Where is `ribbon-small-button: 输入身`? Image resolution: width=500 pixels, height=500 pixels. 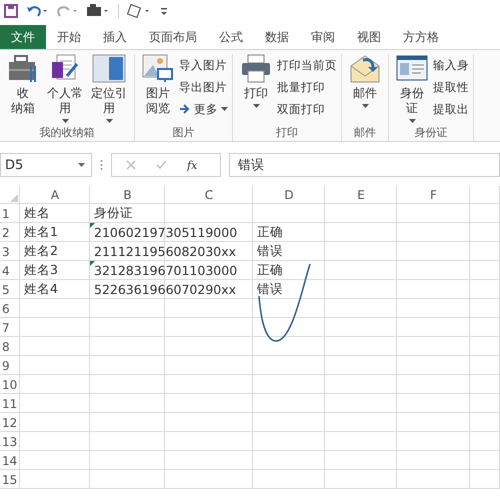 ribbon-small-button: 输入身 is located at coordinates (451, 65).